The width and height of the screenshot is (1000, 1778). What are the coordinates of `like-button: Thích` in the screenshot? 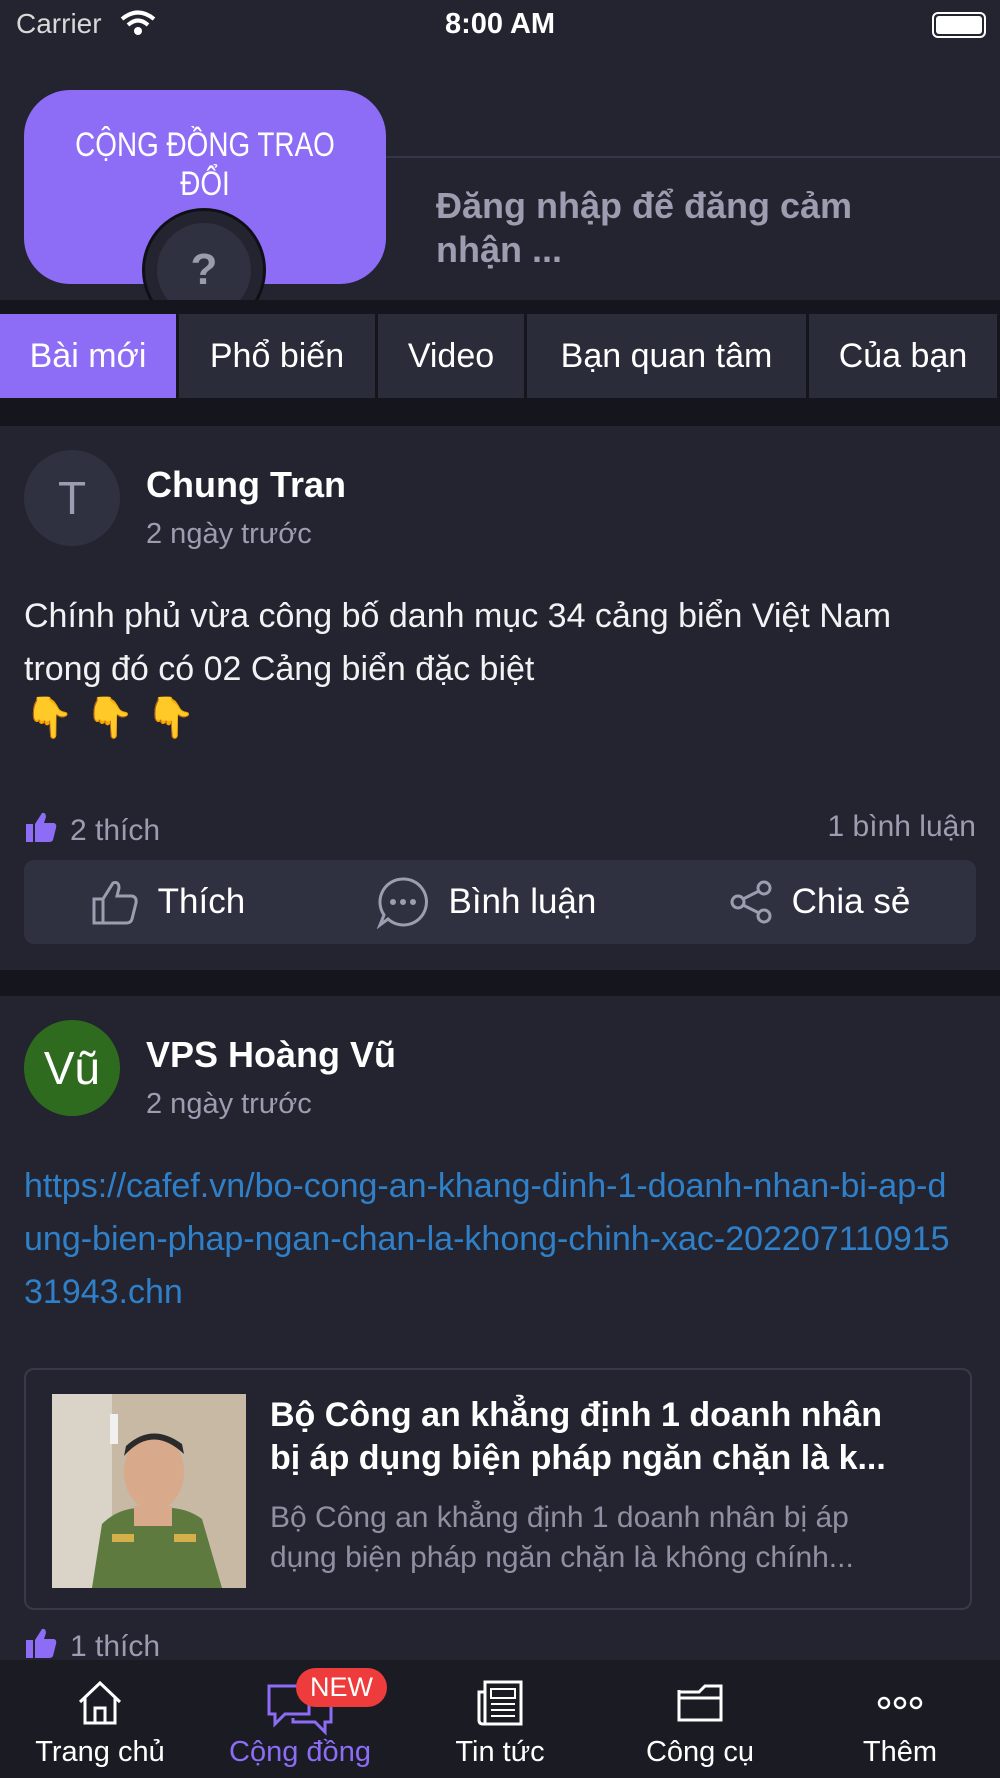 It's located at (168, 902).